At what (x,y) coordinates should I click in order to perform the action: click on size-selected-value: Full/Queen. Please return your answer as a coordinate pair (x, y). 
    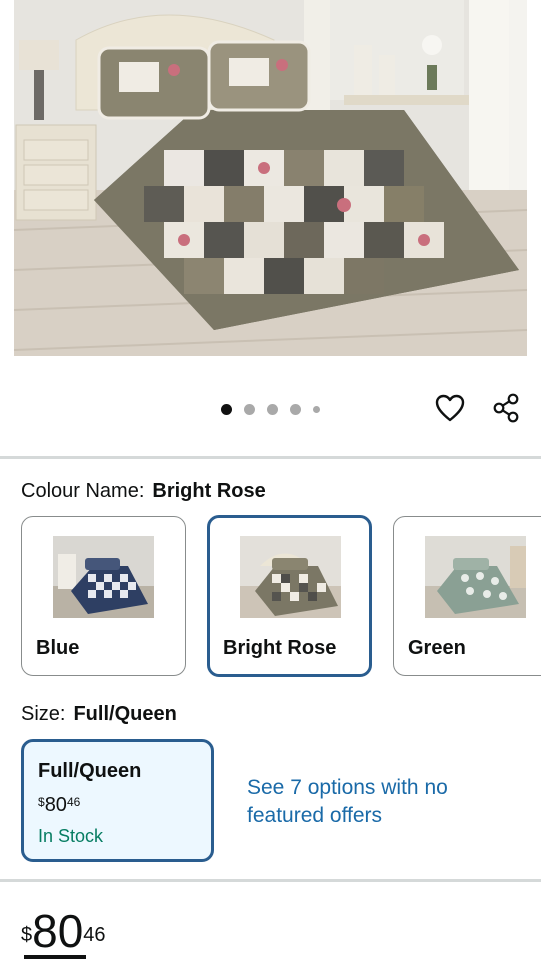
    Looking at the image, I should click on (125, 714).